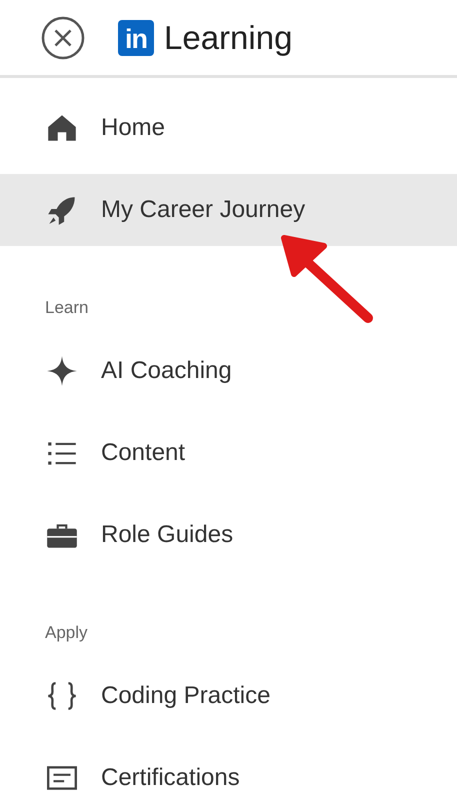 The image size is (457, 811). What do you see at coordinates (62, 696) in the screenshot?
I see `braces-icon` at bounding box center [62, 696].